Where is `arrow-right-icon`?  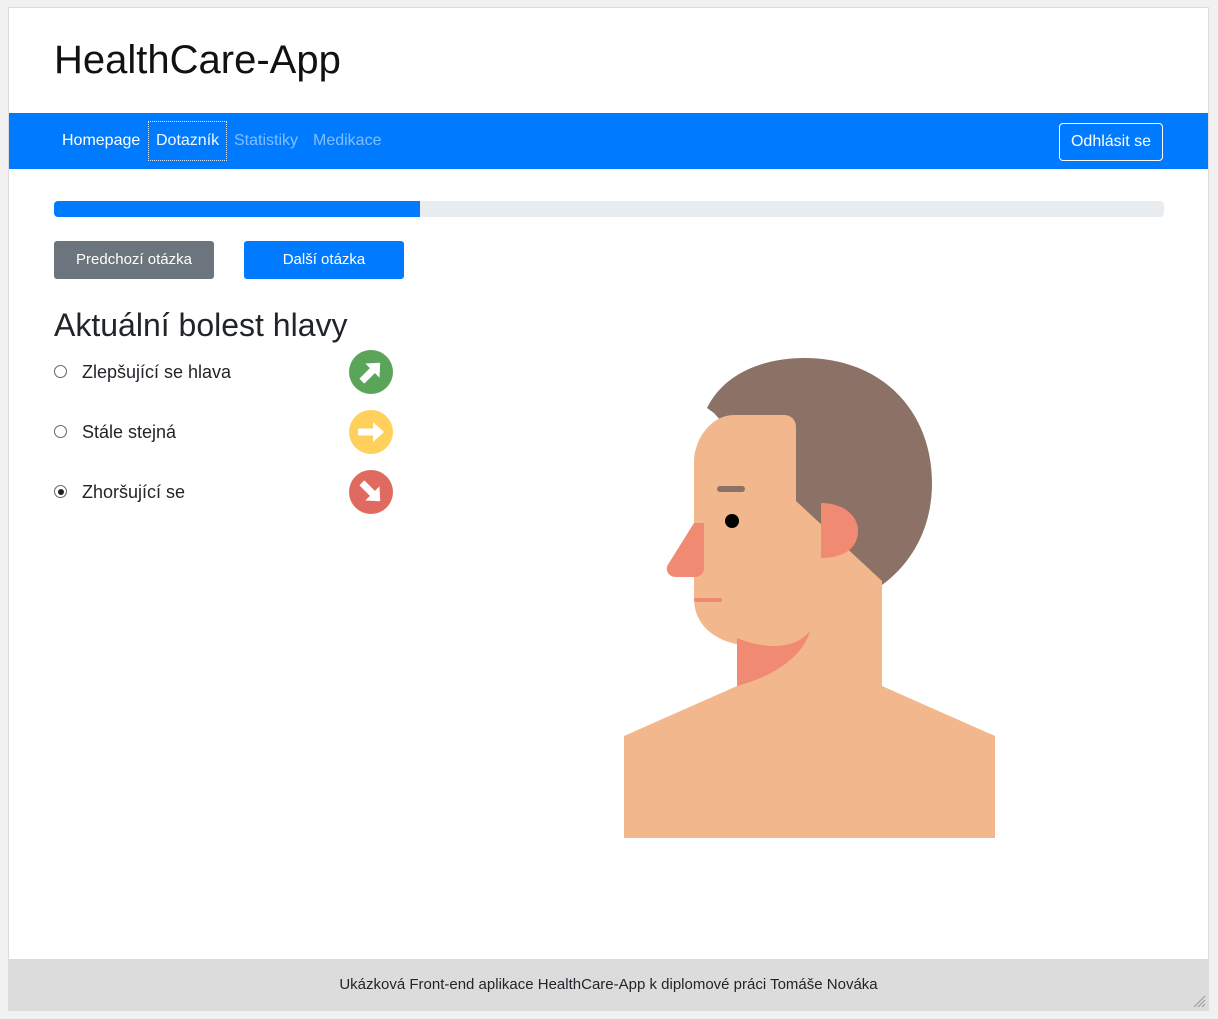 arrow-right-icon is located at coordinates (371, 432).